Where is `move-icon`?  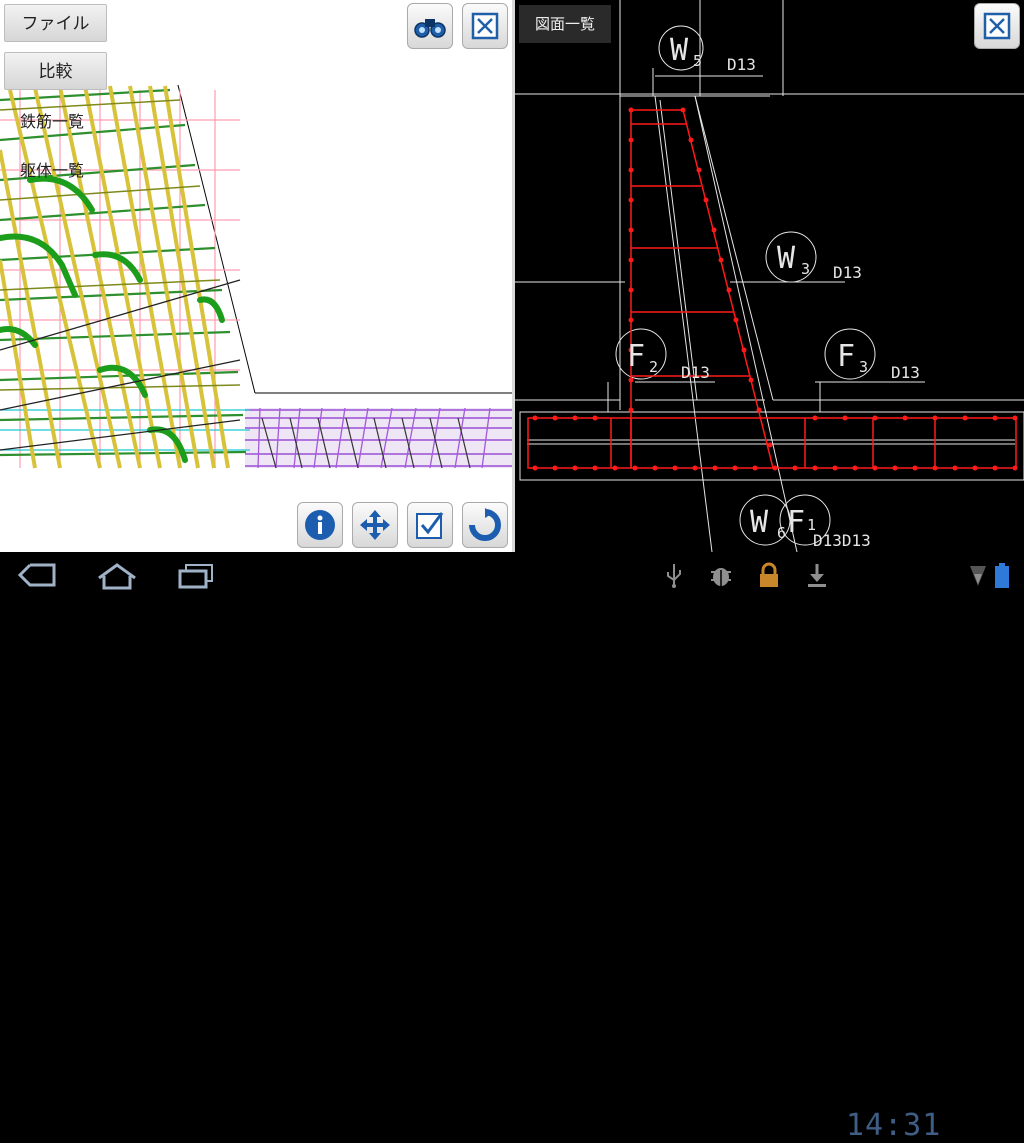 move-icon is located at coordinates (375, 525).